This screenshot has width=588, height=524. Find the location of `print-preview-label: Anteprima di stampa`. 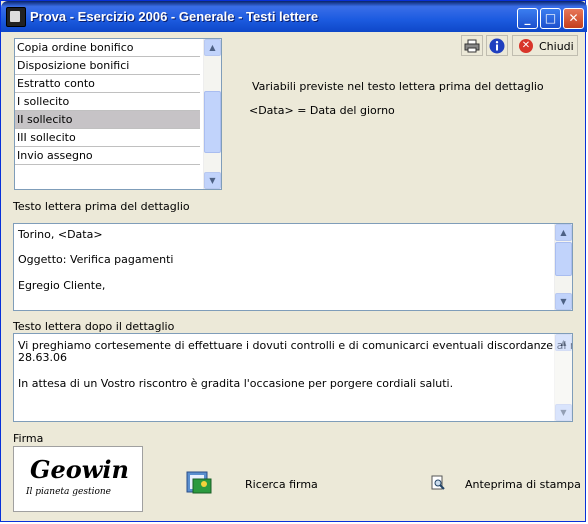

print-preview-label: Anteprima di stampa is located at coordinates (523, 484).